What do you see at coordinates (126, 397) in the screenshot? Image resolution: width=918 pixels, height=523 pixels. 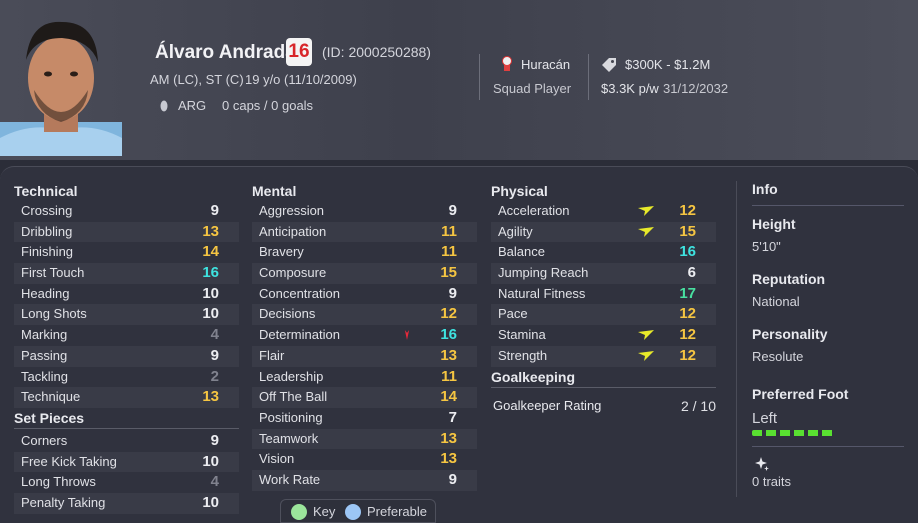 I see `attribute-row: Technique 13` at bounding box center [126, 397].